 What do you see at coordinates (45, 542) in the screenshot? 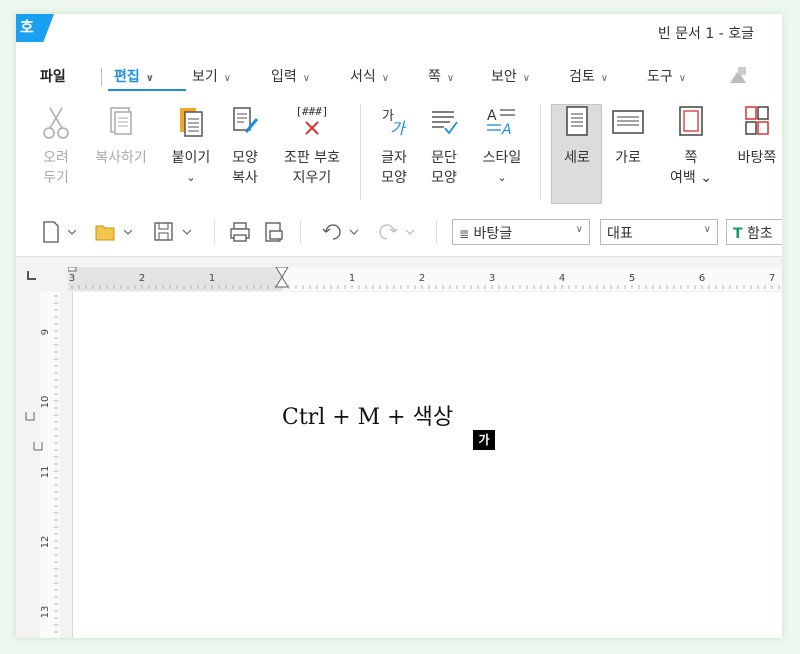
I see `ruler-label: 12` at bounding box center [45, 542].